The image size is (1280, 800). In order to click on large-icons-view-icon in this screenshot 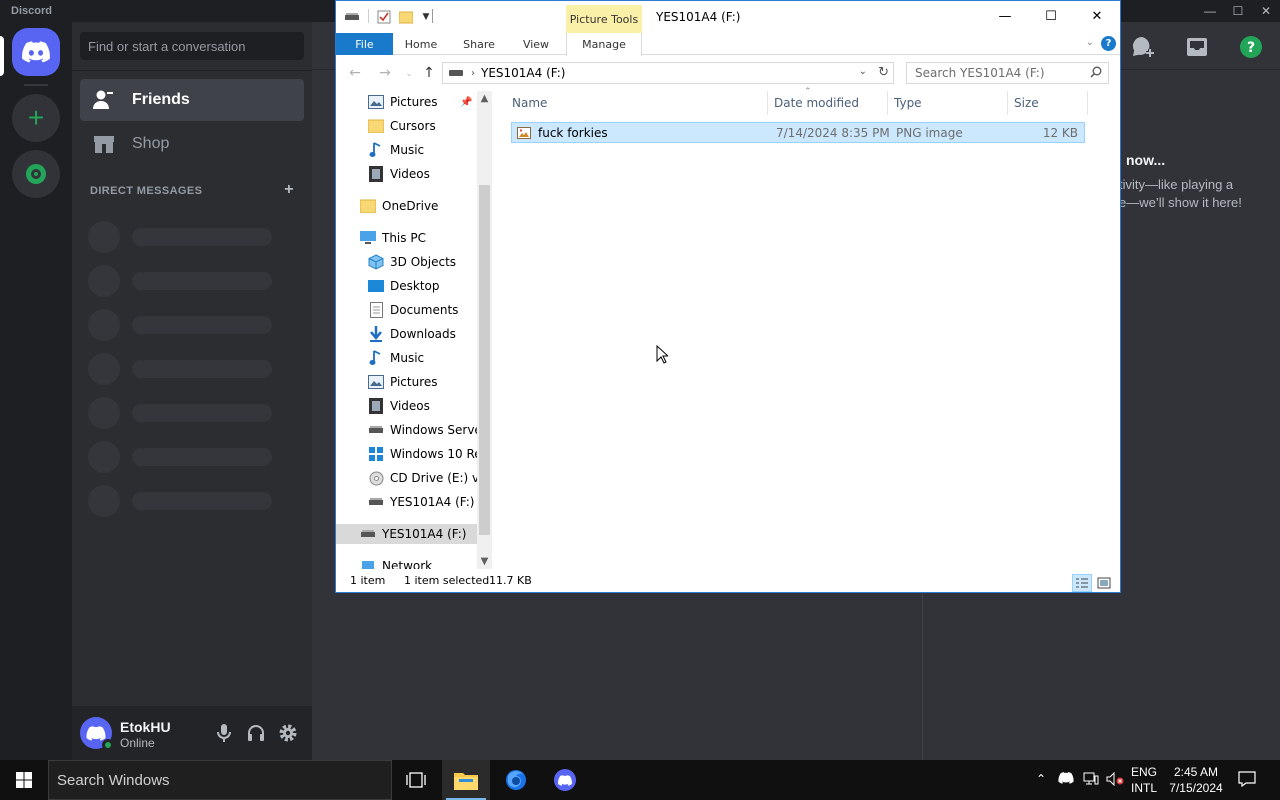, I will do `click(1104, 583)`.